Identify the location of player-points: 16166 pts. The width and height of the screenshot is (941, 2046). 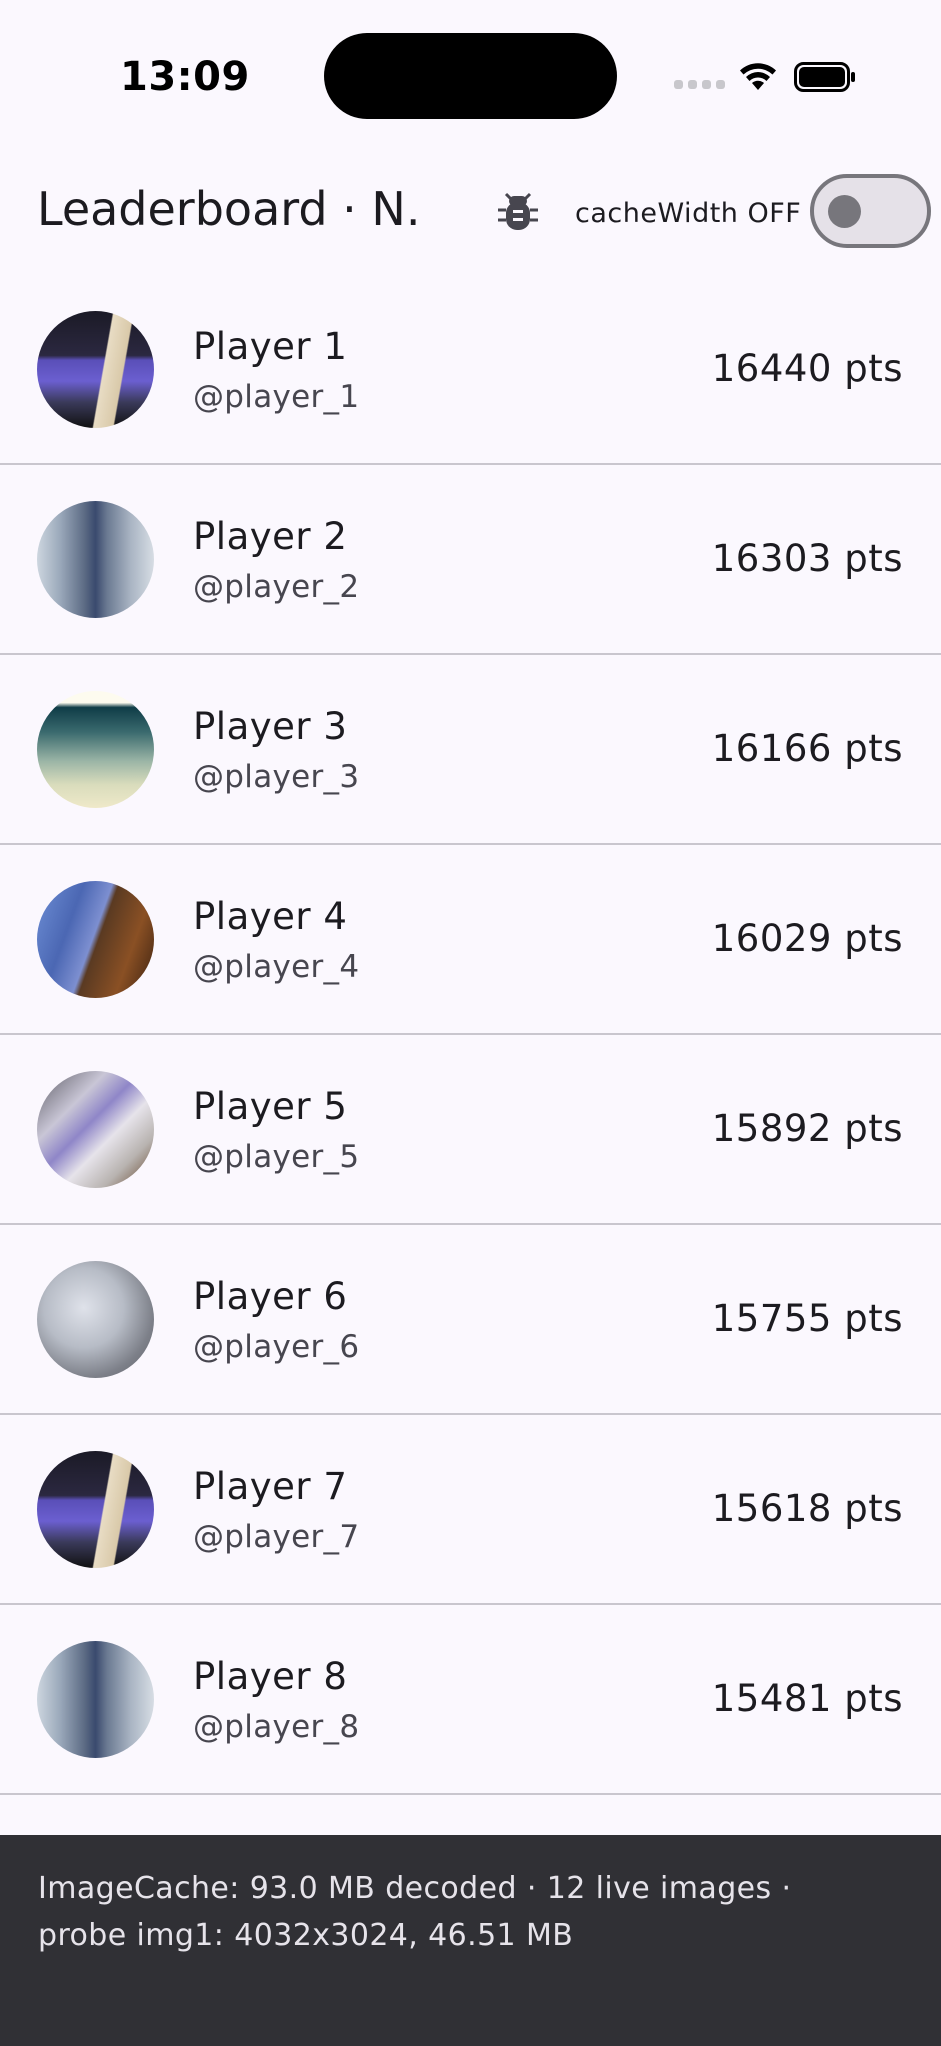
(807, 748).